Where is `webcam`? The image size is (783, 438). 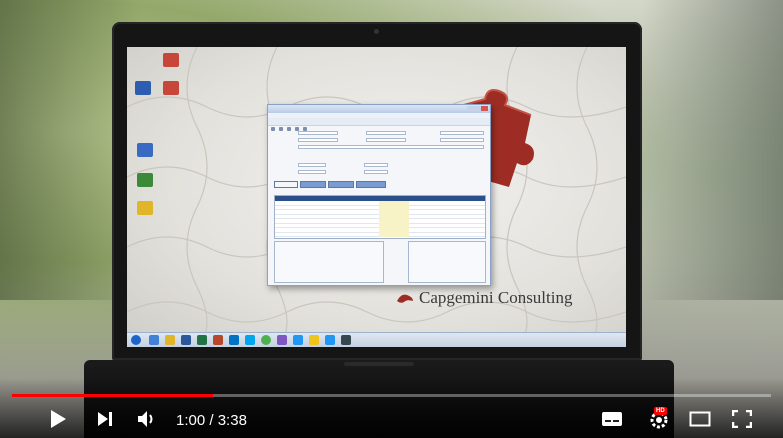 webcam is located at coordinates (376, 31).